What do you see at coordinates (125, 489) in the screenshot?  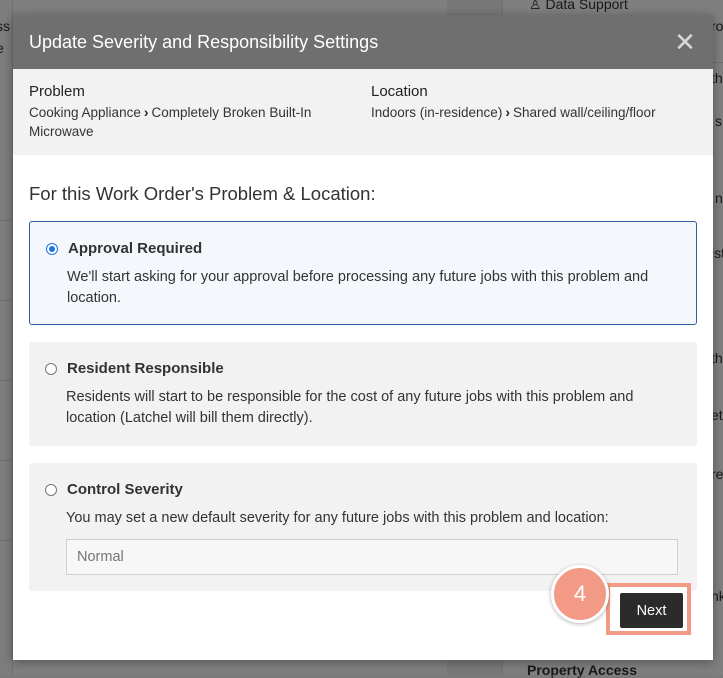 I see `option-title: Control Severity` at bounding box center [125, 489].